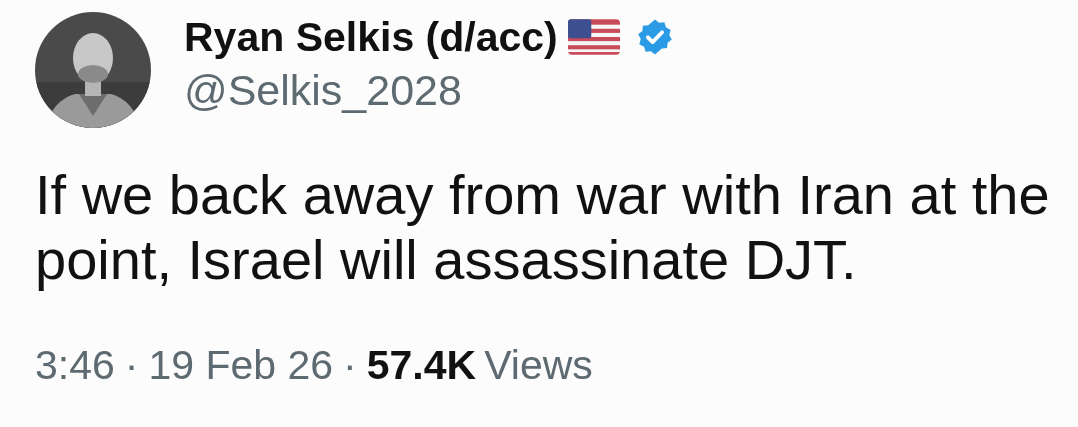 The height and width of the screenshot is (427, 1078). What do you see at coordinates (241, 365) in the screenshot?
I see `post-date: 19 Feb 26` at bounding box center [241, 365].